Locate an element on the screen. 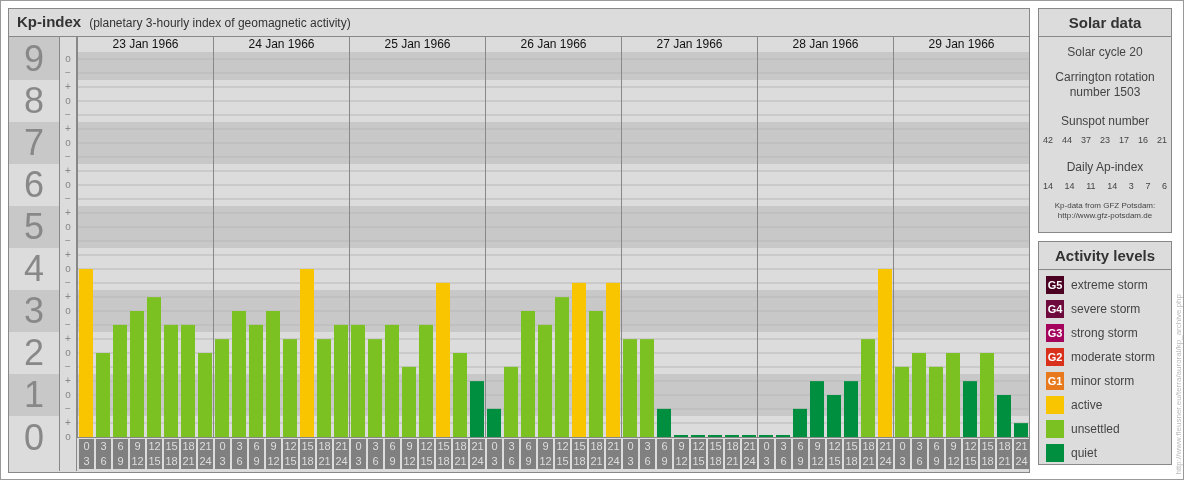 Image resolution: width=1184 pixels, height=480 pixels. data-source-text: http://www.gfz-potsdam.de is located at coordinates (1105, 216).